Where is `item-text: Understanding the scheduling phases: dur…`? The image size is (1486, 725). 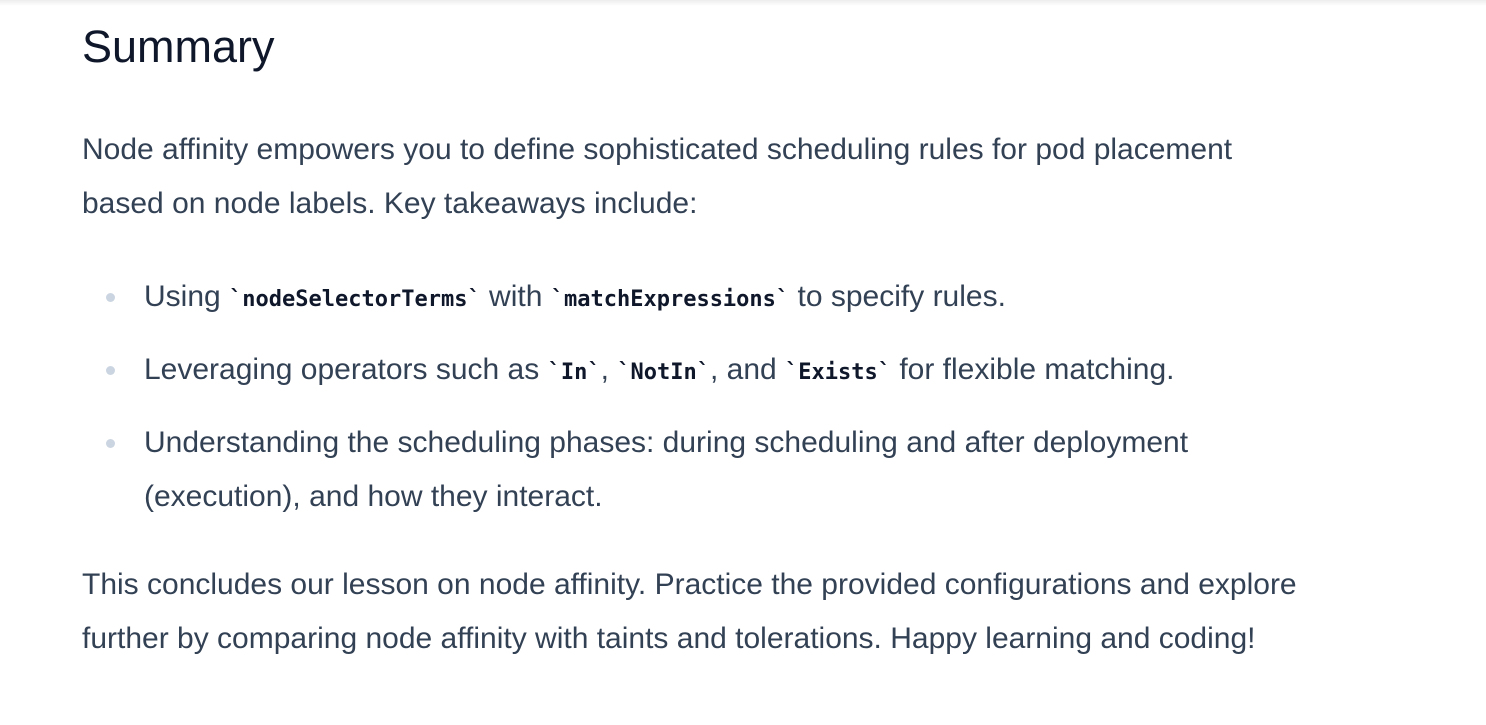
item-text: Understanding the scheduling phases: dur… is located at coordinates (666, 469).